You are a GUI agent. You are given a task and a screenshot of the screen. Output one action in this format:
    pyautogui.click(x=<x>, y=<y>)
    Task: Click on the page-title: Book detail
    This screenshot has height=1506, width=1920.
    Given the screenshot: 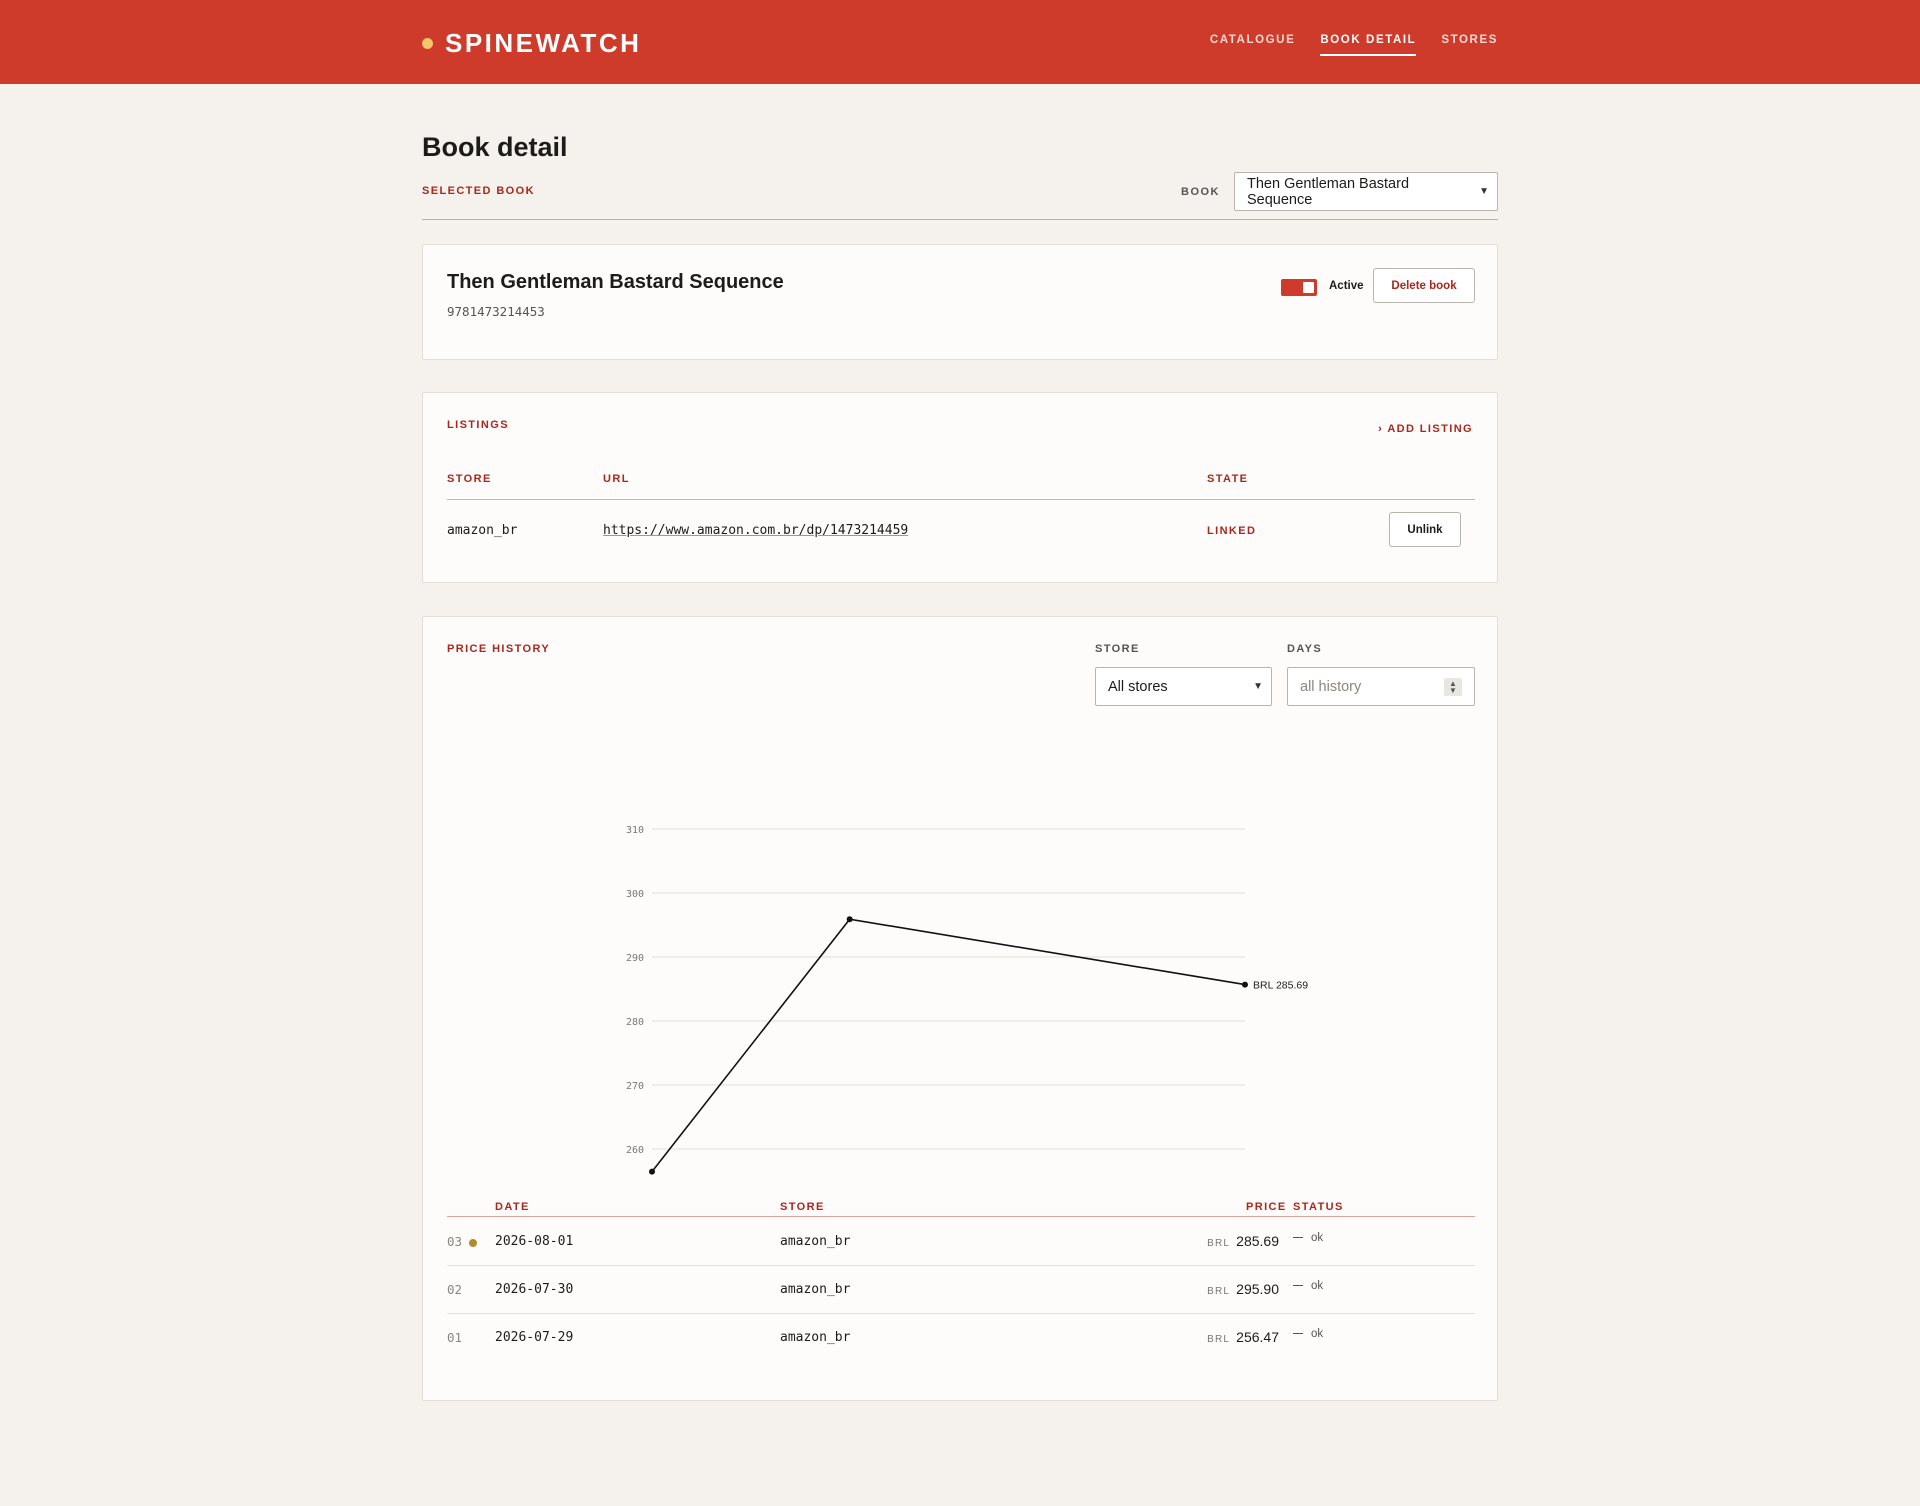 What is the action you would take?
    pyautogui.click(x=495, y=147)
    